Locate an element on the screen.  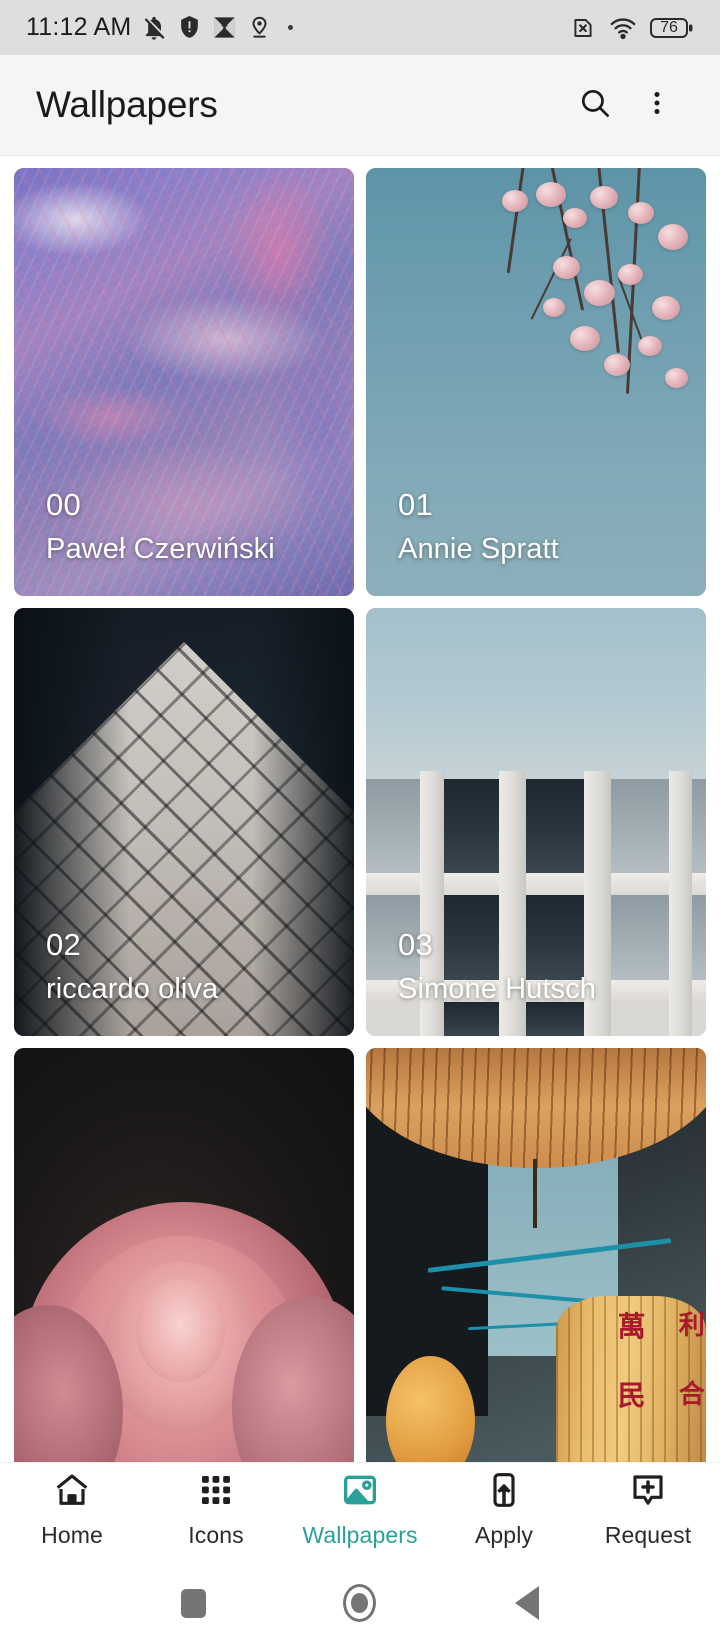
nav-item-wallpapers: Wallpapers is located at coordinates (360, 1509).